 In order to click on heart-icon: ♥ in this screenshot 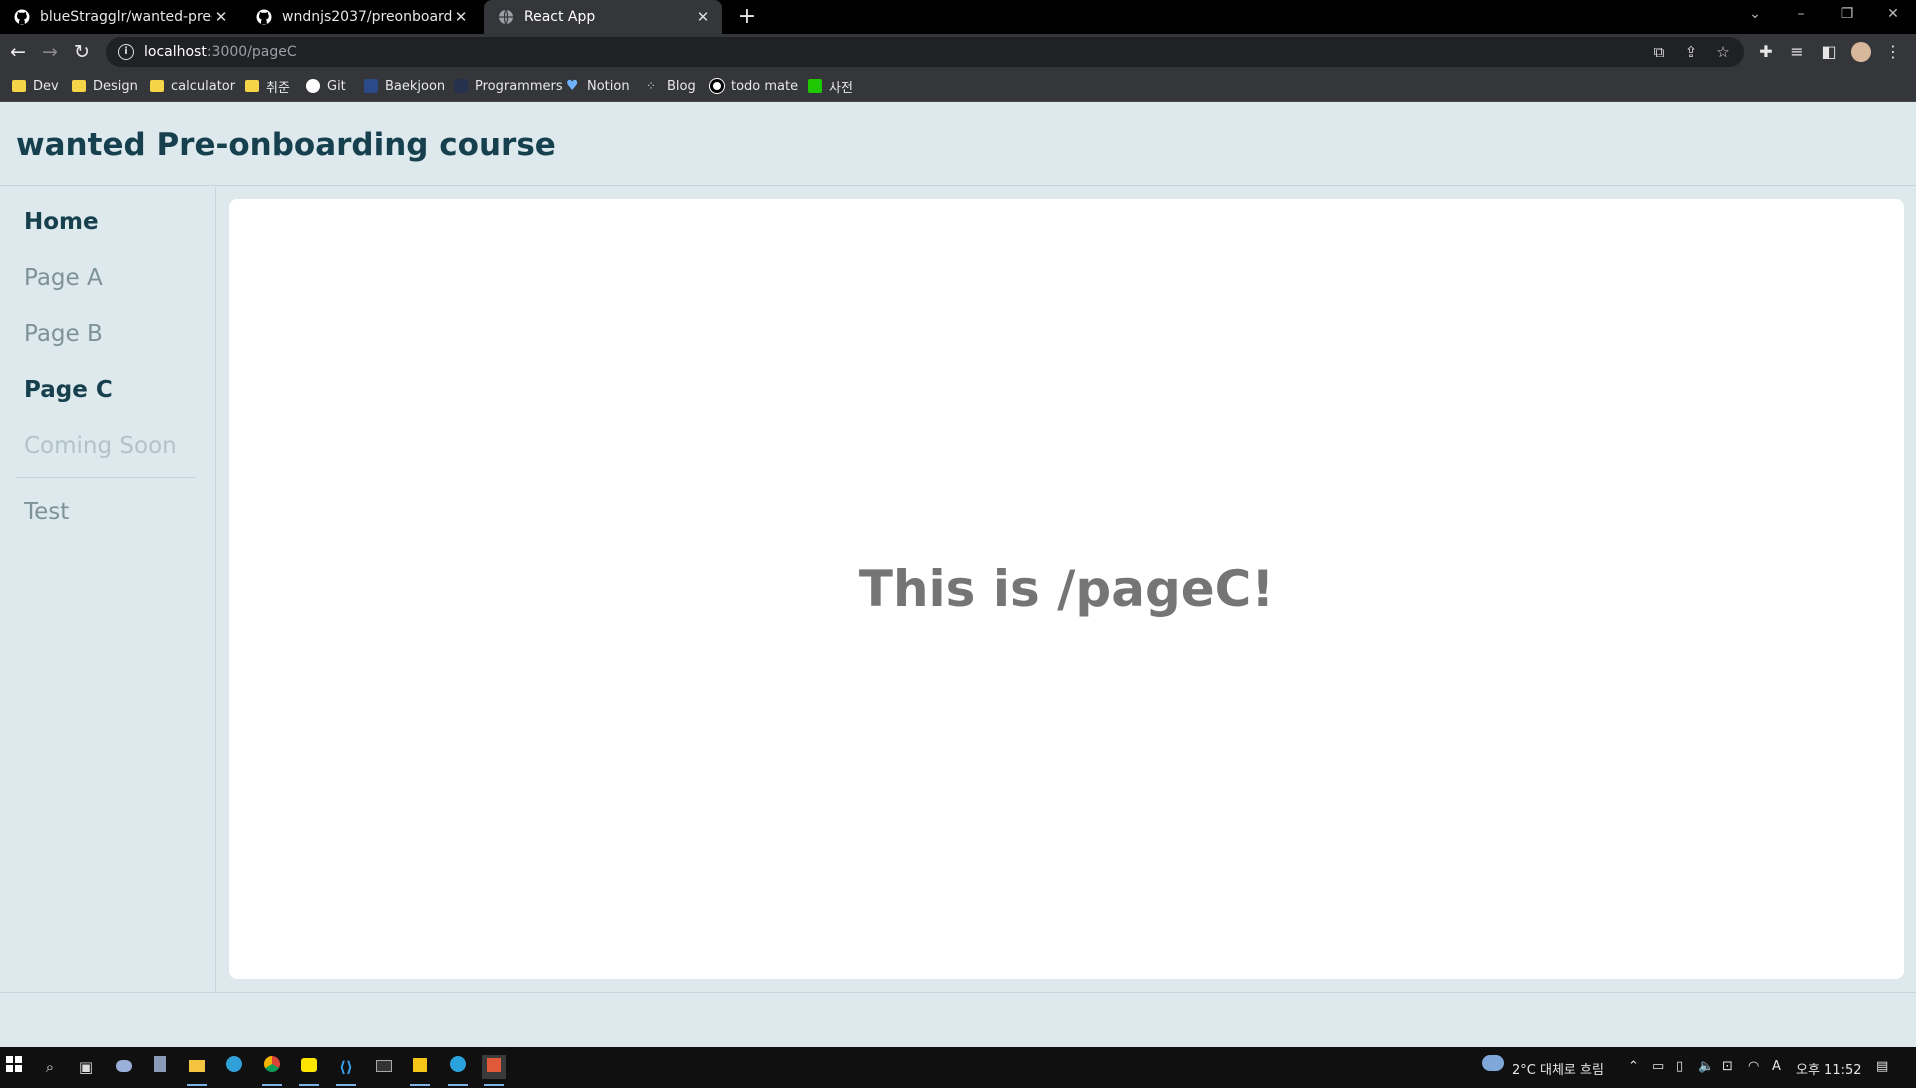, I will do `click(572, 86)`.